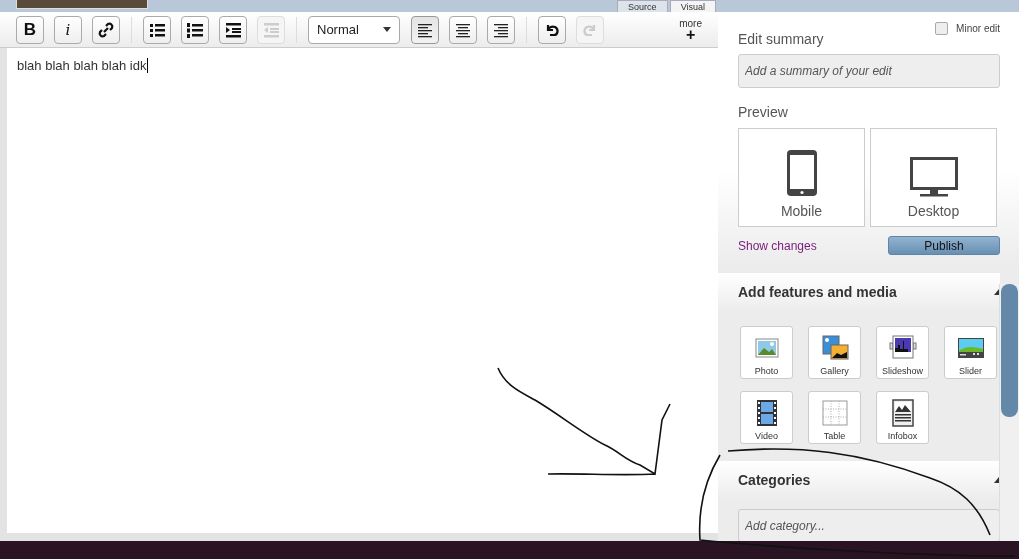 The width and height of the screenshot is (1019, 559). What do you see at coordinates (425, 29) in the screenshot?
I see `align-left-button` at bounding box center [425, 29].